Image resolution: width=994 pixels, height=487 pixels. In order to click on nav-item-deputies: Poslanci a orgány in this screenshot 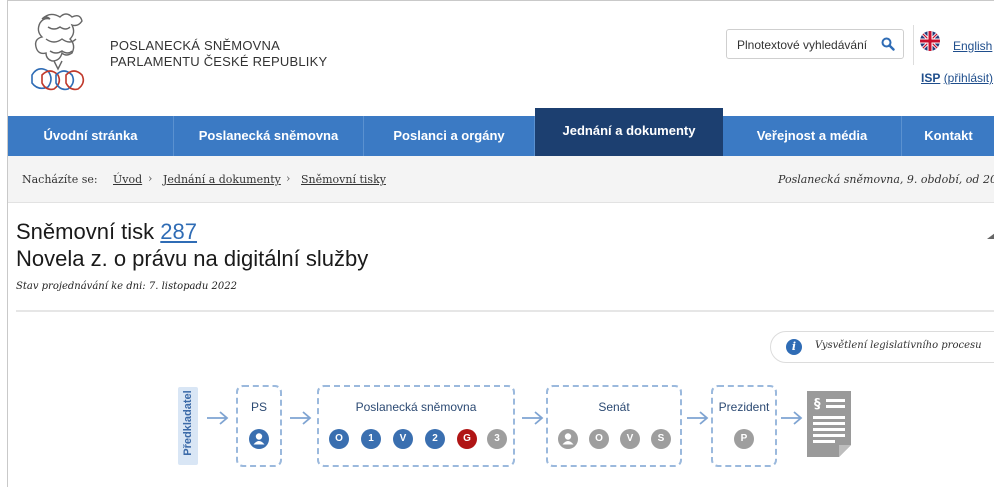, I will do `click(449, 136)`.